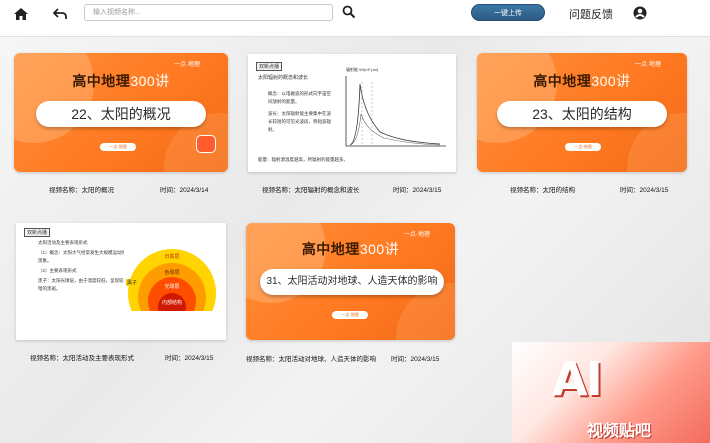 This screenshot has height=443, width=710. Describe the element at coordinates (208, 12) in the screenshot. I see `search-input` at that location.